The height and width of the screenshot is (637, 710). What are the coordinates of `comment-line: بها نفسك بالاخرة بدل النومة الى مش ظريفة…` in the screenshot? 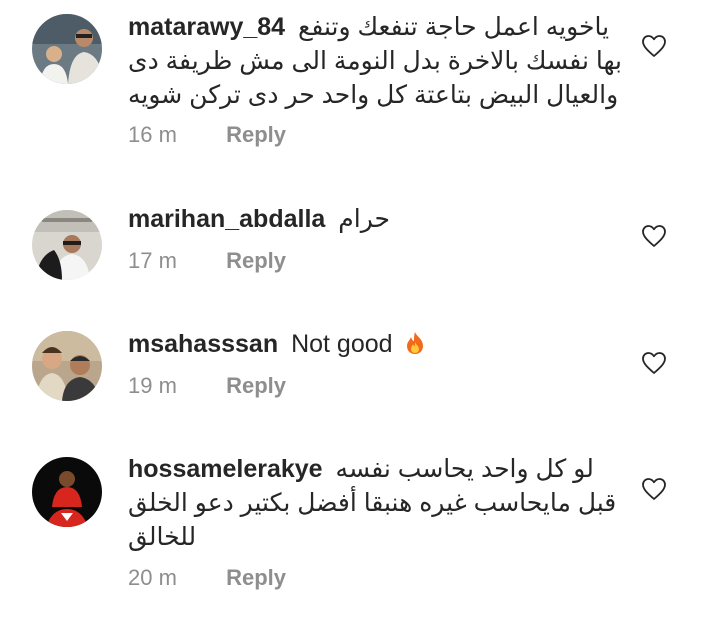 It's located at (375, 61).